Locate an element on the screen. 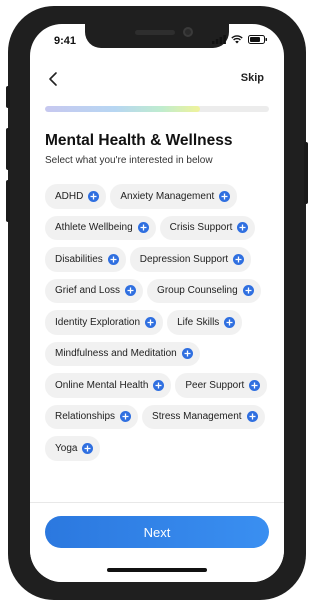 The width and height of the screenshot is (320, 604). topic-chip-label: Relationships is located at coordinates (85, 417).